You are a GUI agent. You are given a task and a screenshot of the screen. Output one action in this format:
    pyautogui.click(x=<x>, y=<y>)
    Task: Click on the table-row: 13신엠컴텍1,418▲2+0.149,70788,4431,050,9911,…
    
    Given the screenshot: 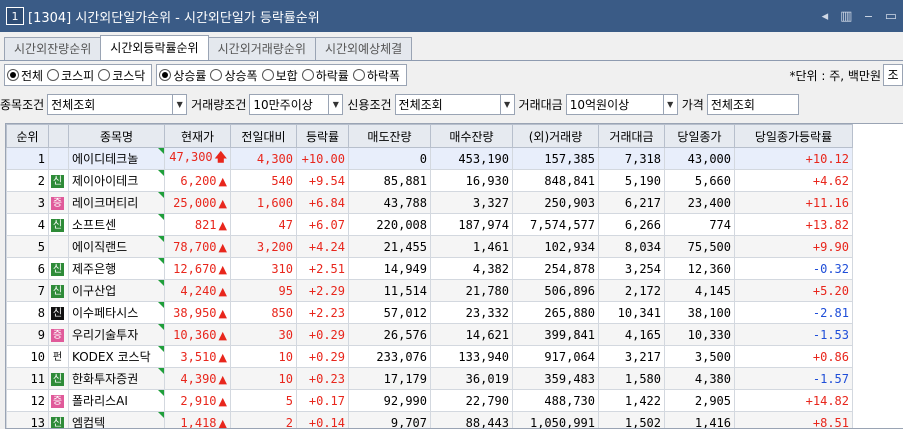 What is the action you would take?
    pyautogui.click(x=430, y=420)
    